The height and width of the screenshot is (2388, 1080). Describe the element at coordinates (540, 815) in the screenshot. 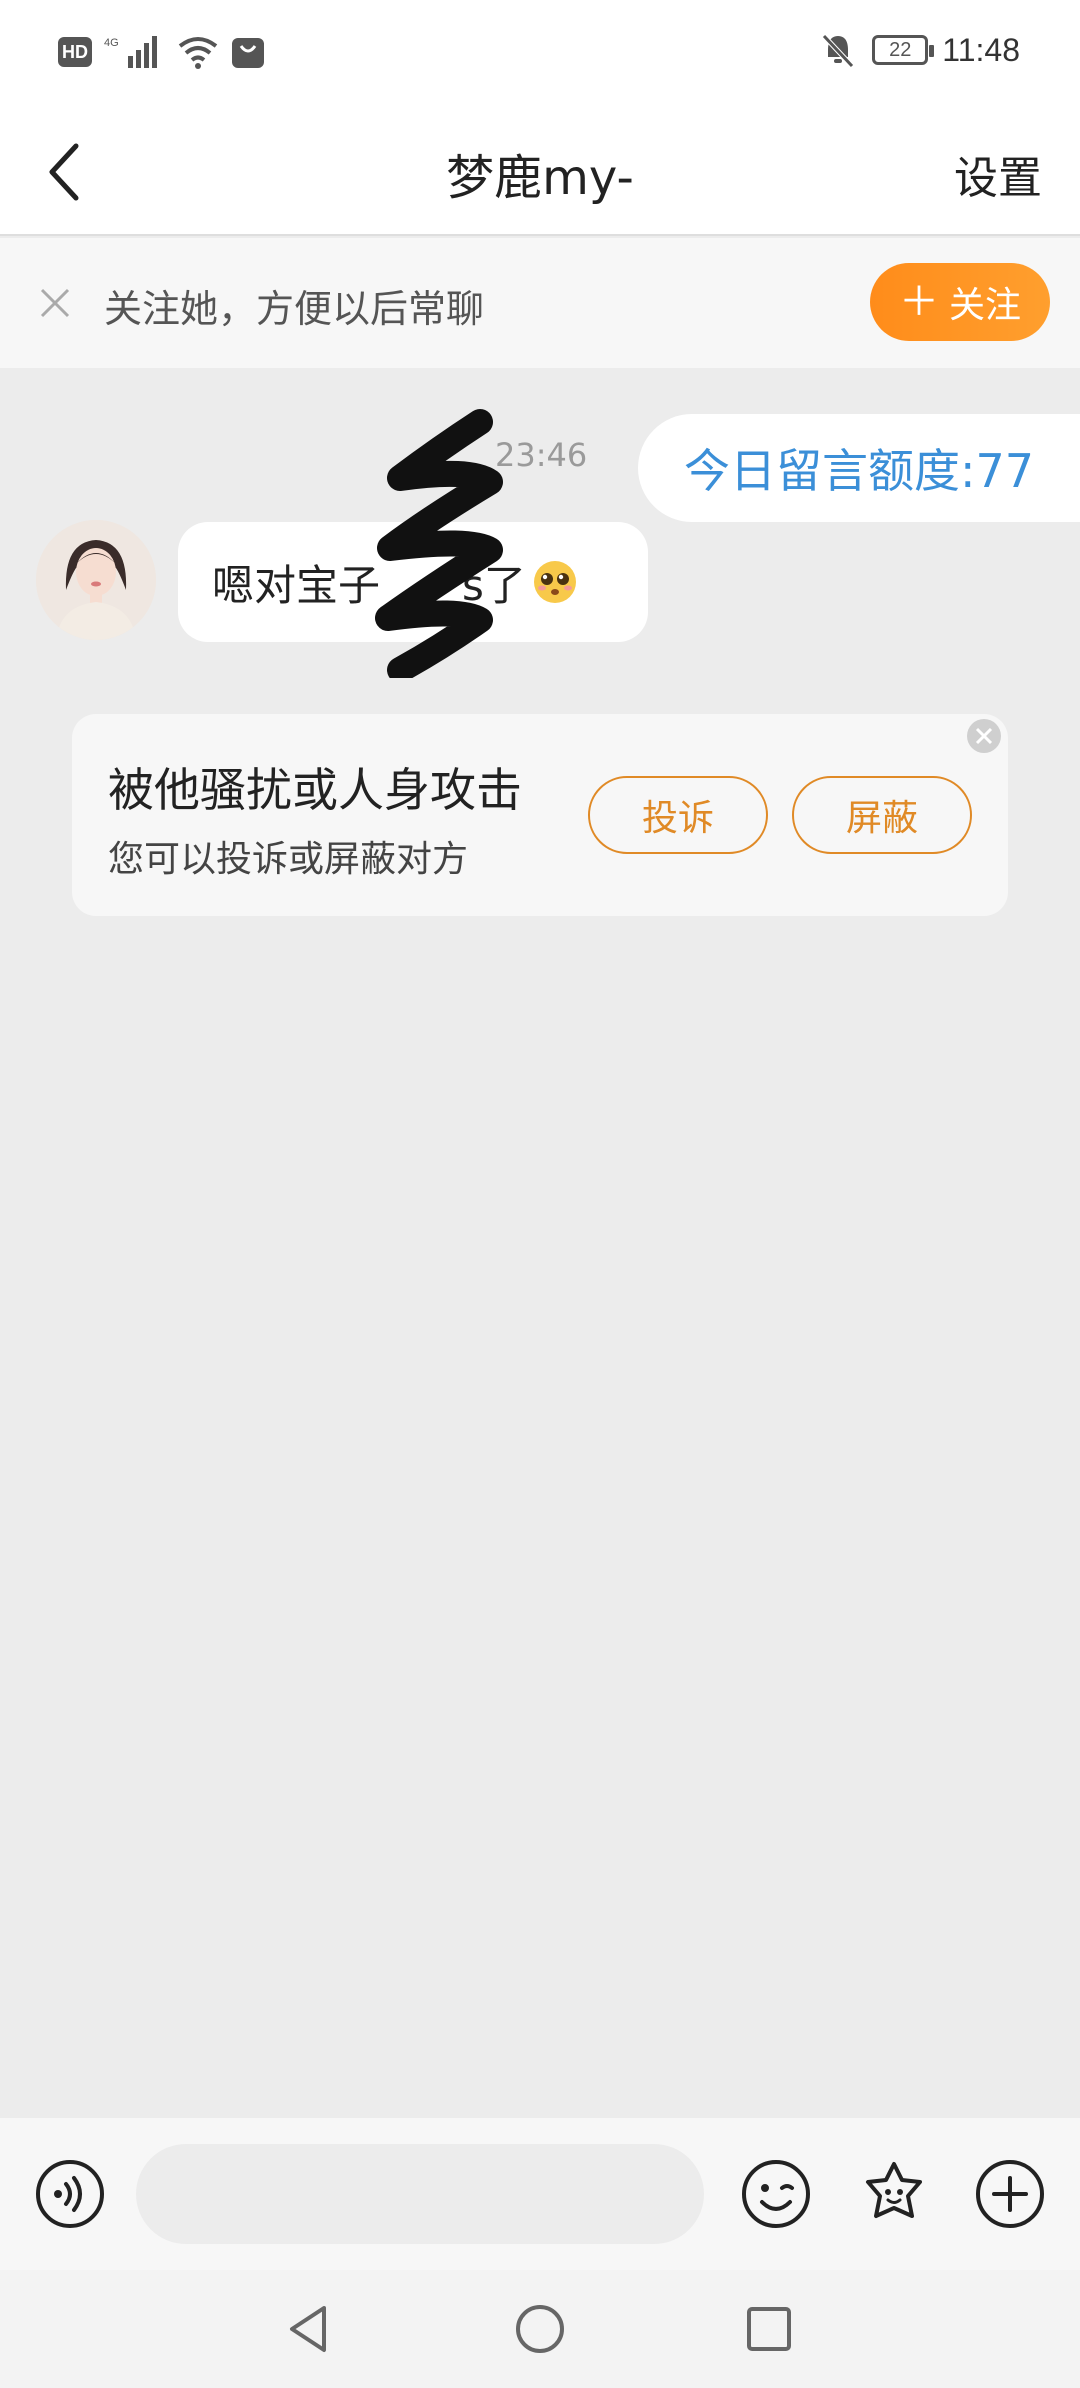

I see `harassment-safety-card: 被他骚扰或人身攻击 您可以投诉或屏蔽对方 投诉 屏蔽` at that location.